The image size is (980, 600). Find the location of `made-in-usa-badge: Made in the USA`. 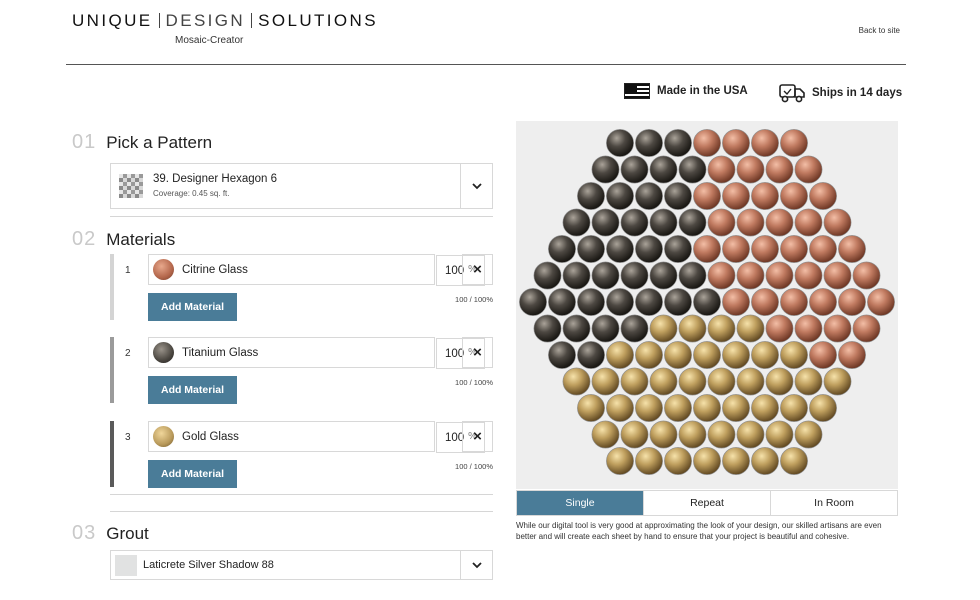

made-in-usa-badge: Made in the USA is located at coordinates (686, 91).